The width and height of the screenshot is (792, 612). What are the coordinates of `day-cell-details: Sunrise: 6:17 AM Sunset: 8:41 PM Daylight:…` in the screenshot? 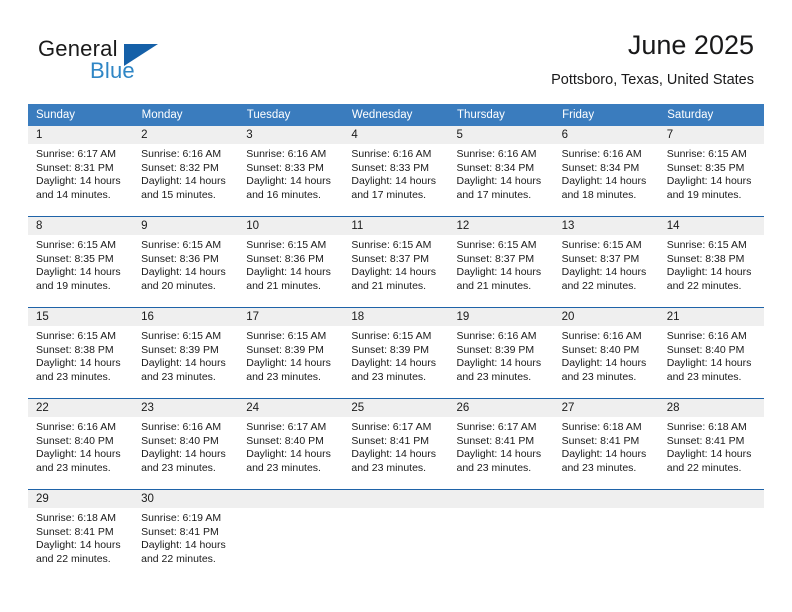 It's located at (501, 446).